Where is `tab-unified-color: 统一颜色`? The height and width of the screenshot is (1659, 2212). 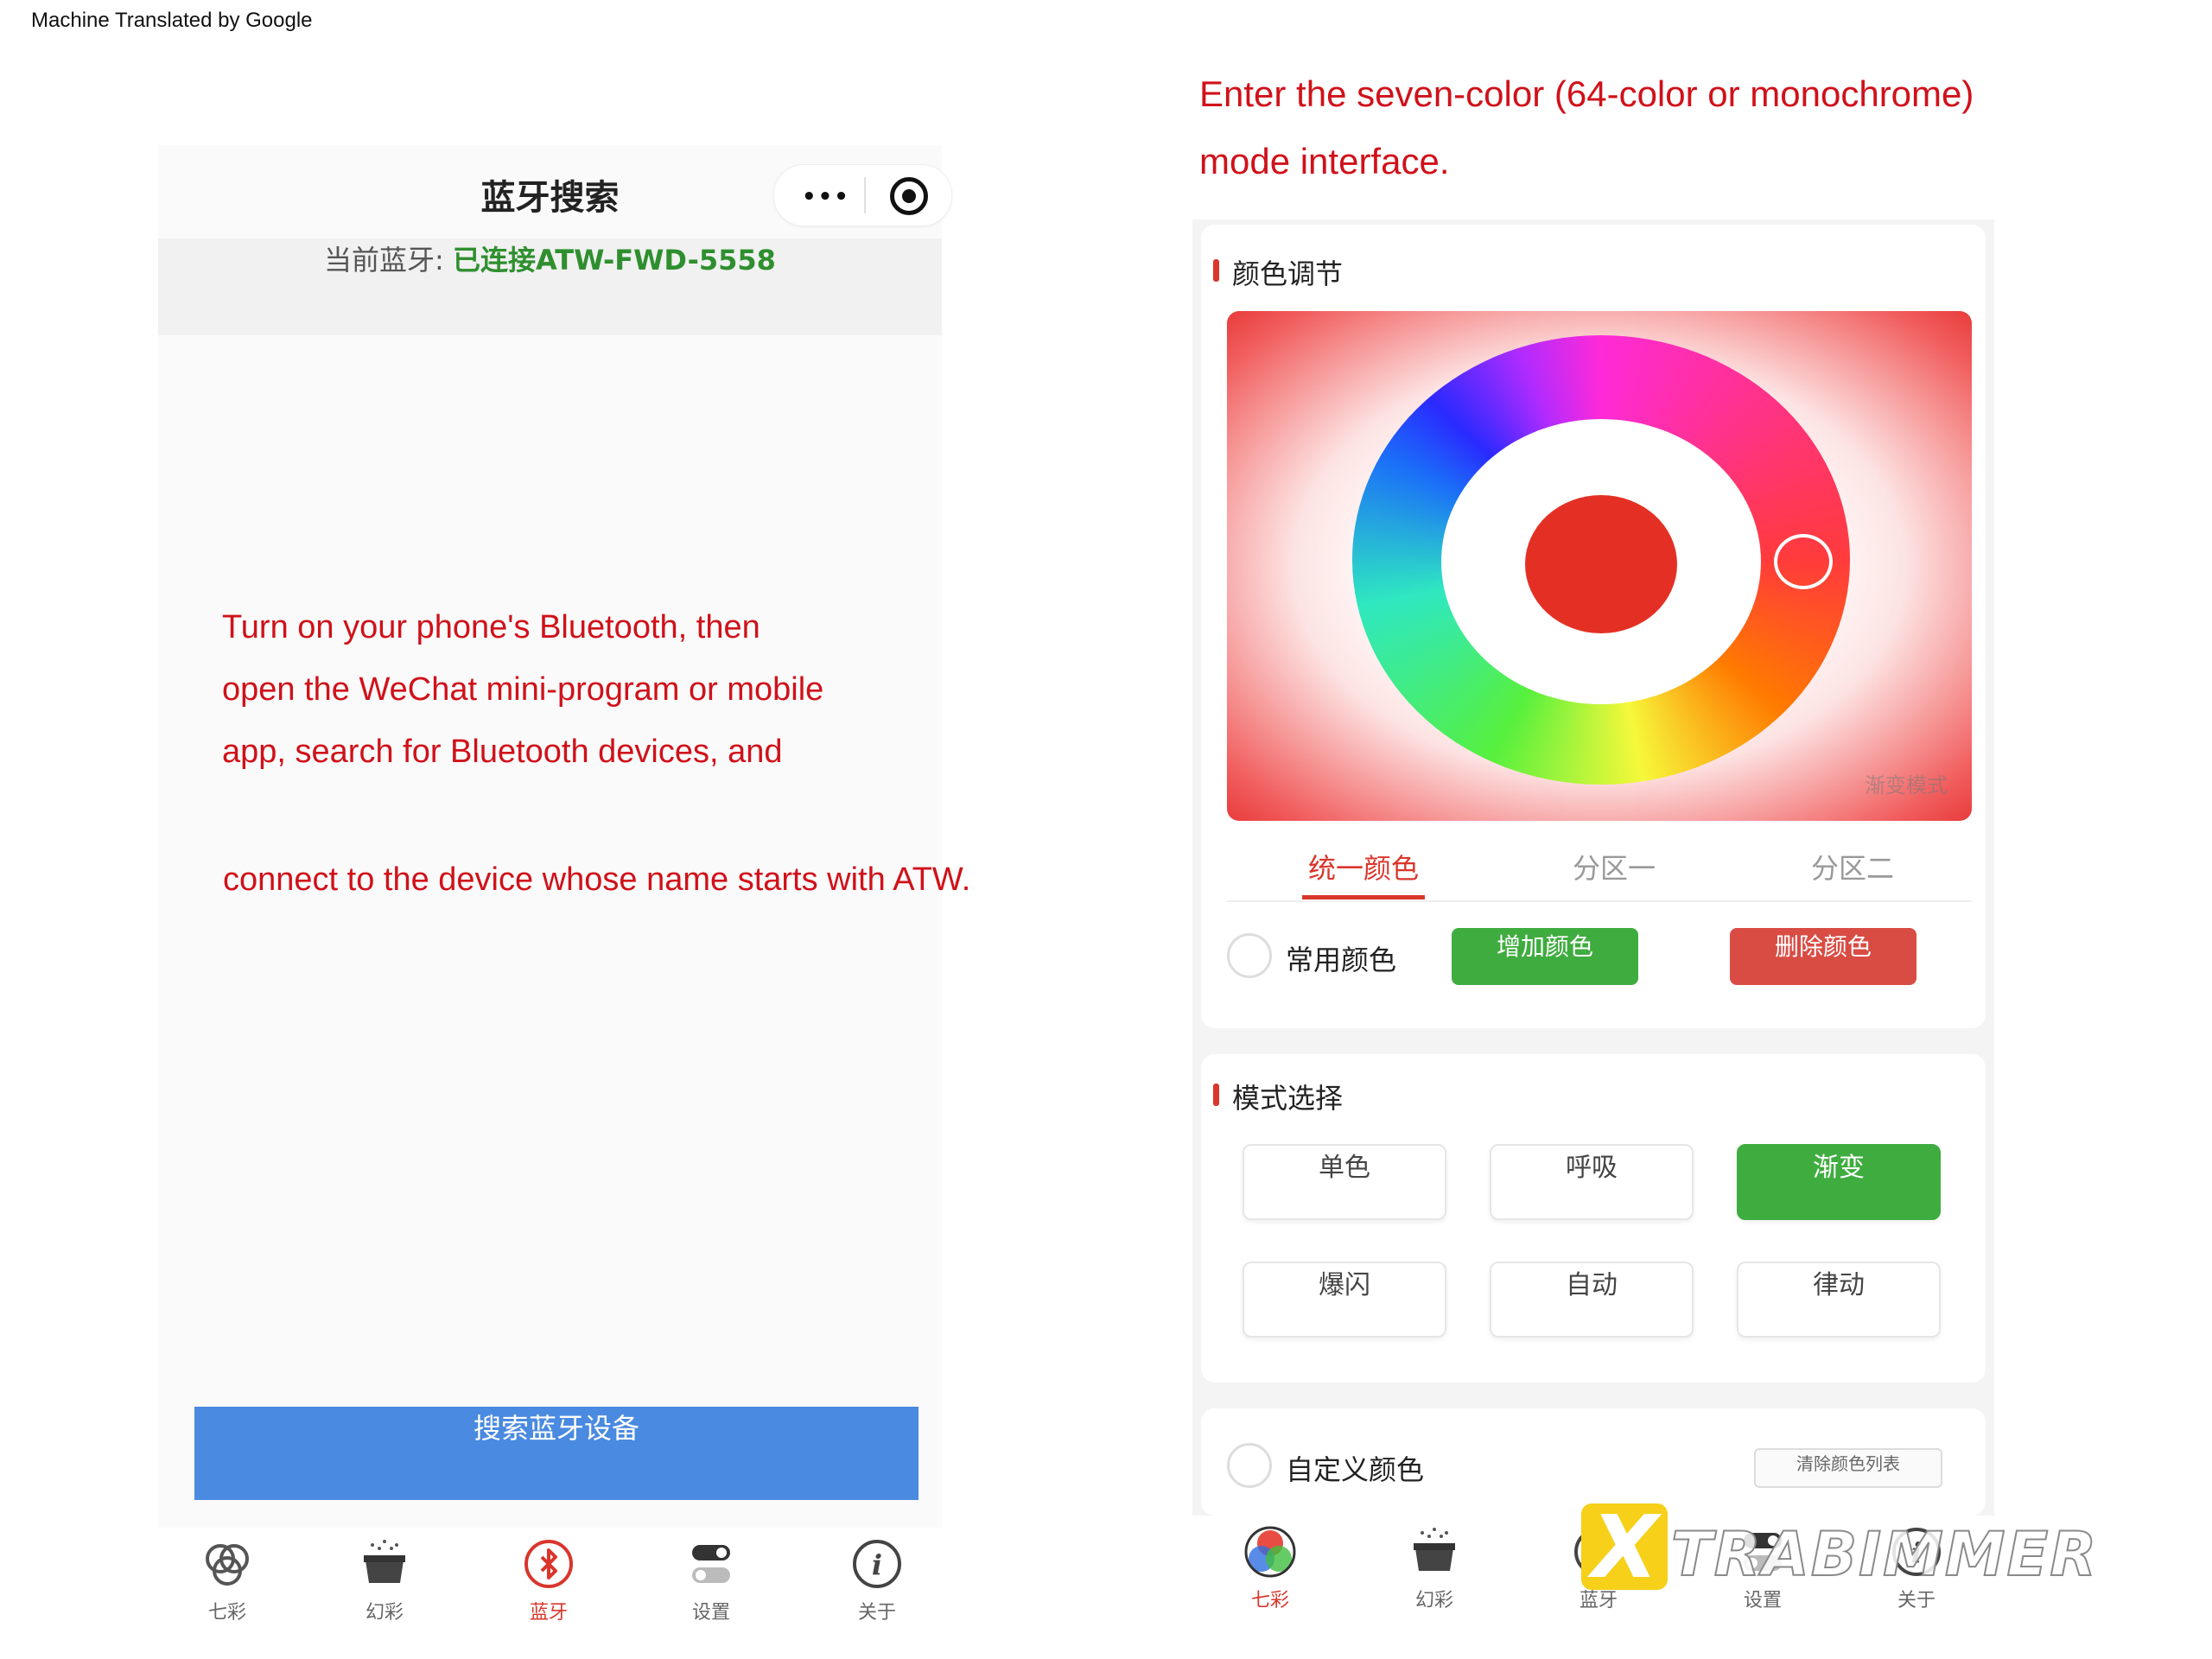 tab-unified-color: 统一颜色 is located at coordinates (1363, 867).